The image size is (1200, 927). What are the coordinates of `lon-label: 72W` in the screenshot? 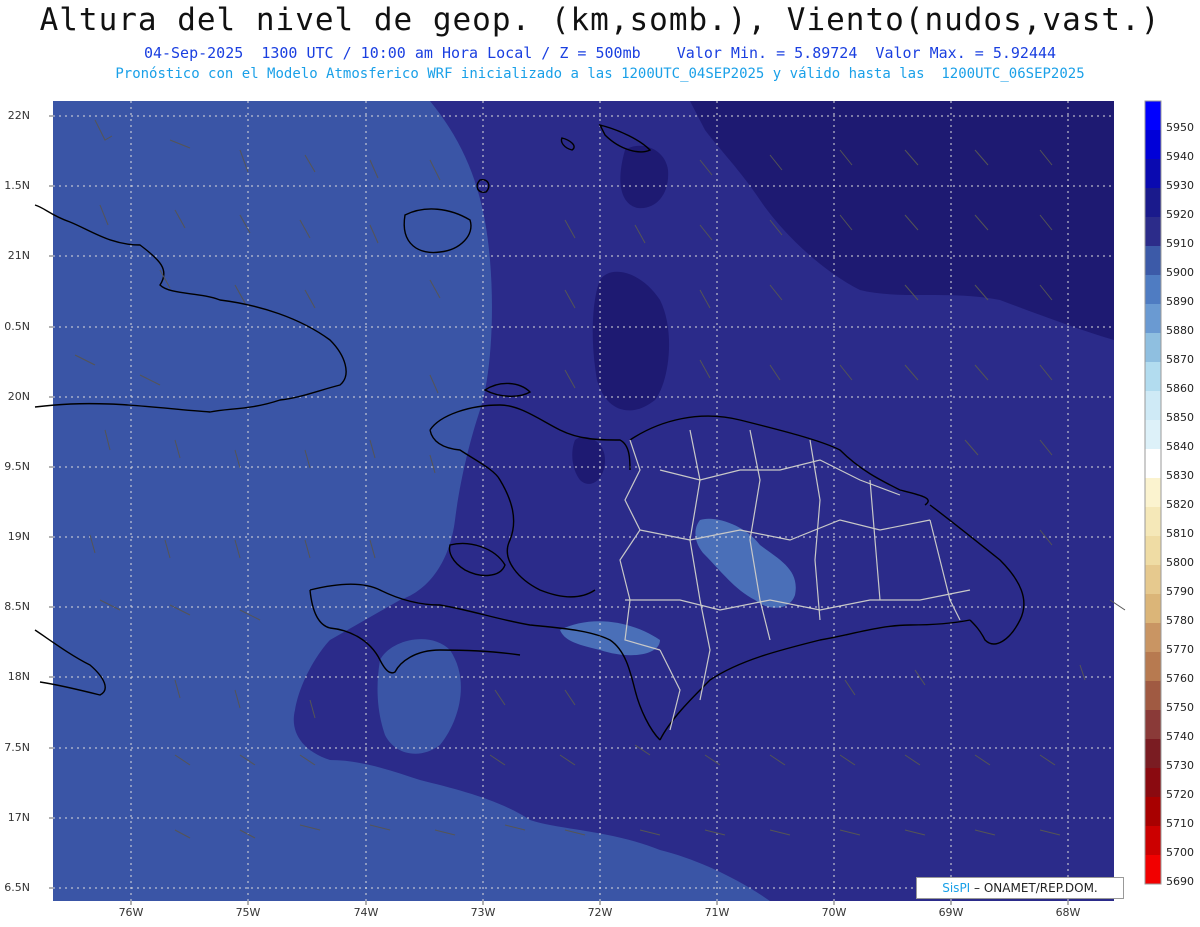 It's located at (600, 912).